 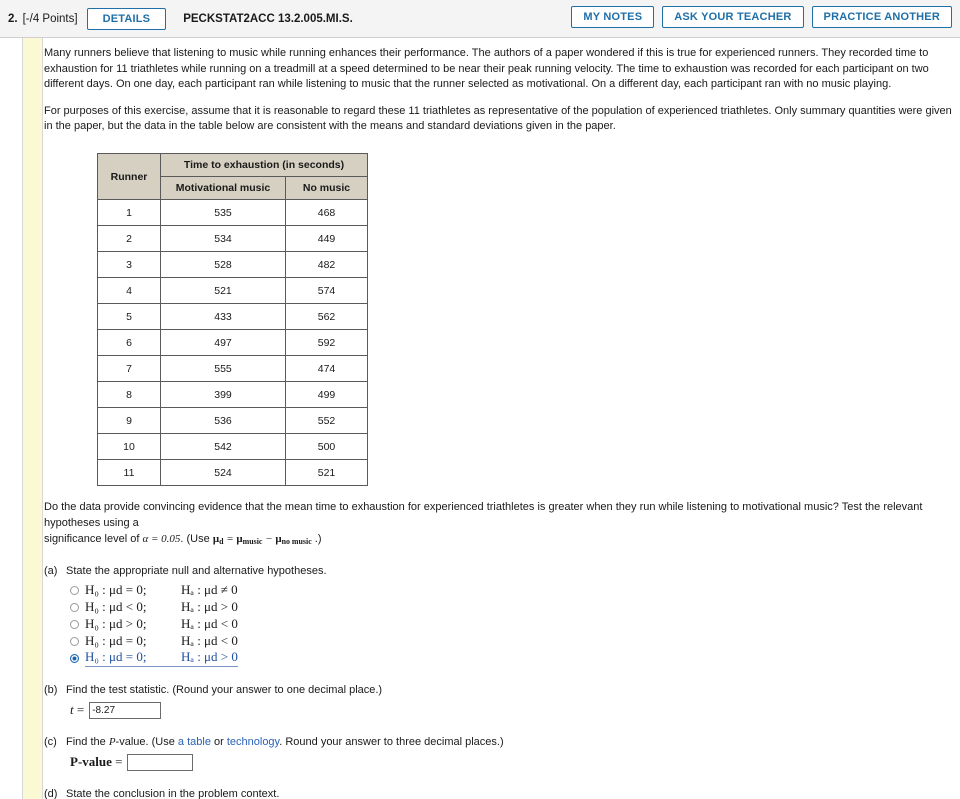 What do you see at coordinates (326, 317) in the screenshot?
I see `cell-no-music: 562` at bounding box center [326, 317].